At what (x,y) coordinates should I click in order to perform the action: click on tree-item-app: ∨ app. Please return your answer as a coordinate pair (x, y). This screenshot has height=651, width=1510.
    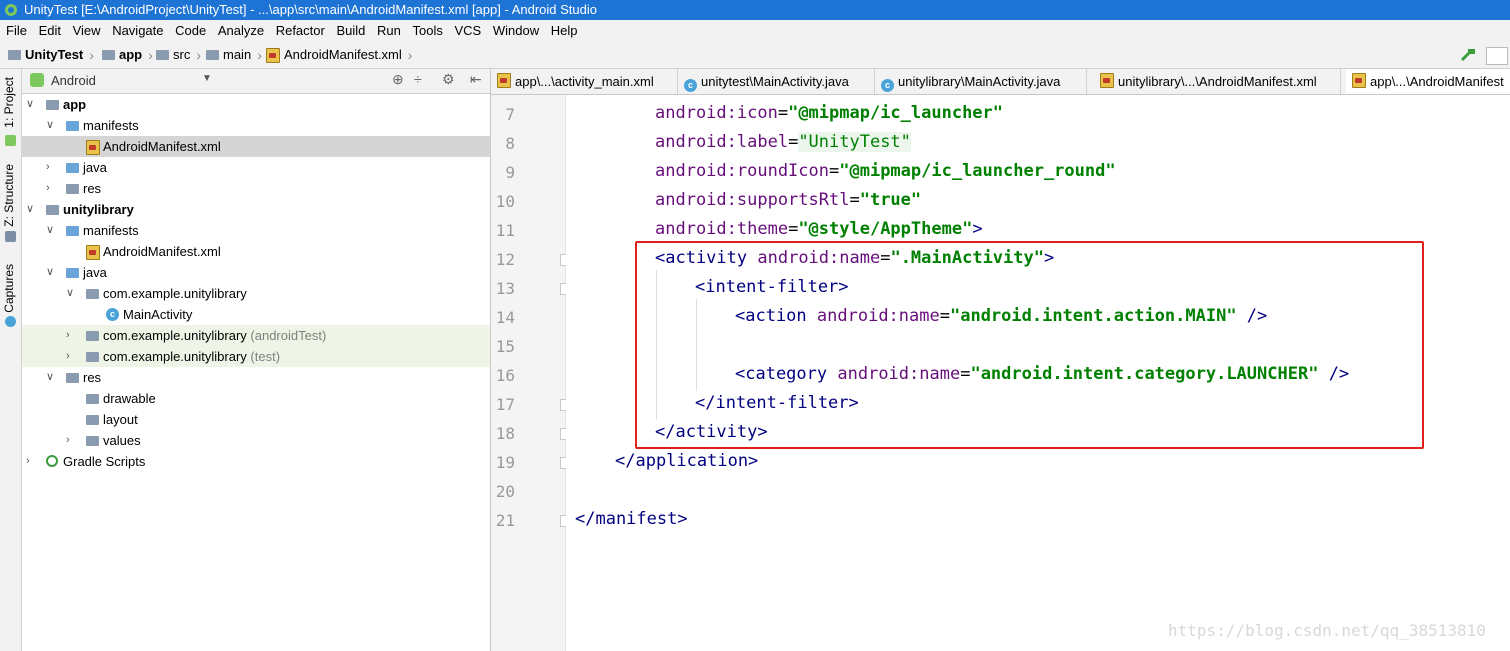
    Looking at the image, I should click on (256, 104).